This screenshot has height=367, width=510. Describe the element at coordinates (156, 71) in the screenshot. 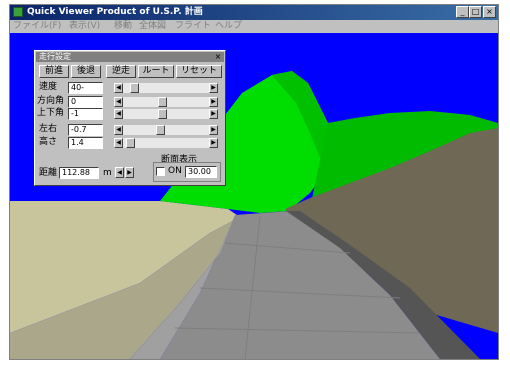

I see `route-button: ルート` at that location.